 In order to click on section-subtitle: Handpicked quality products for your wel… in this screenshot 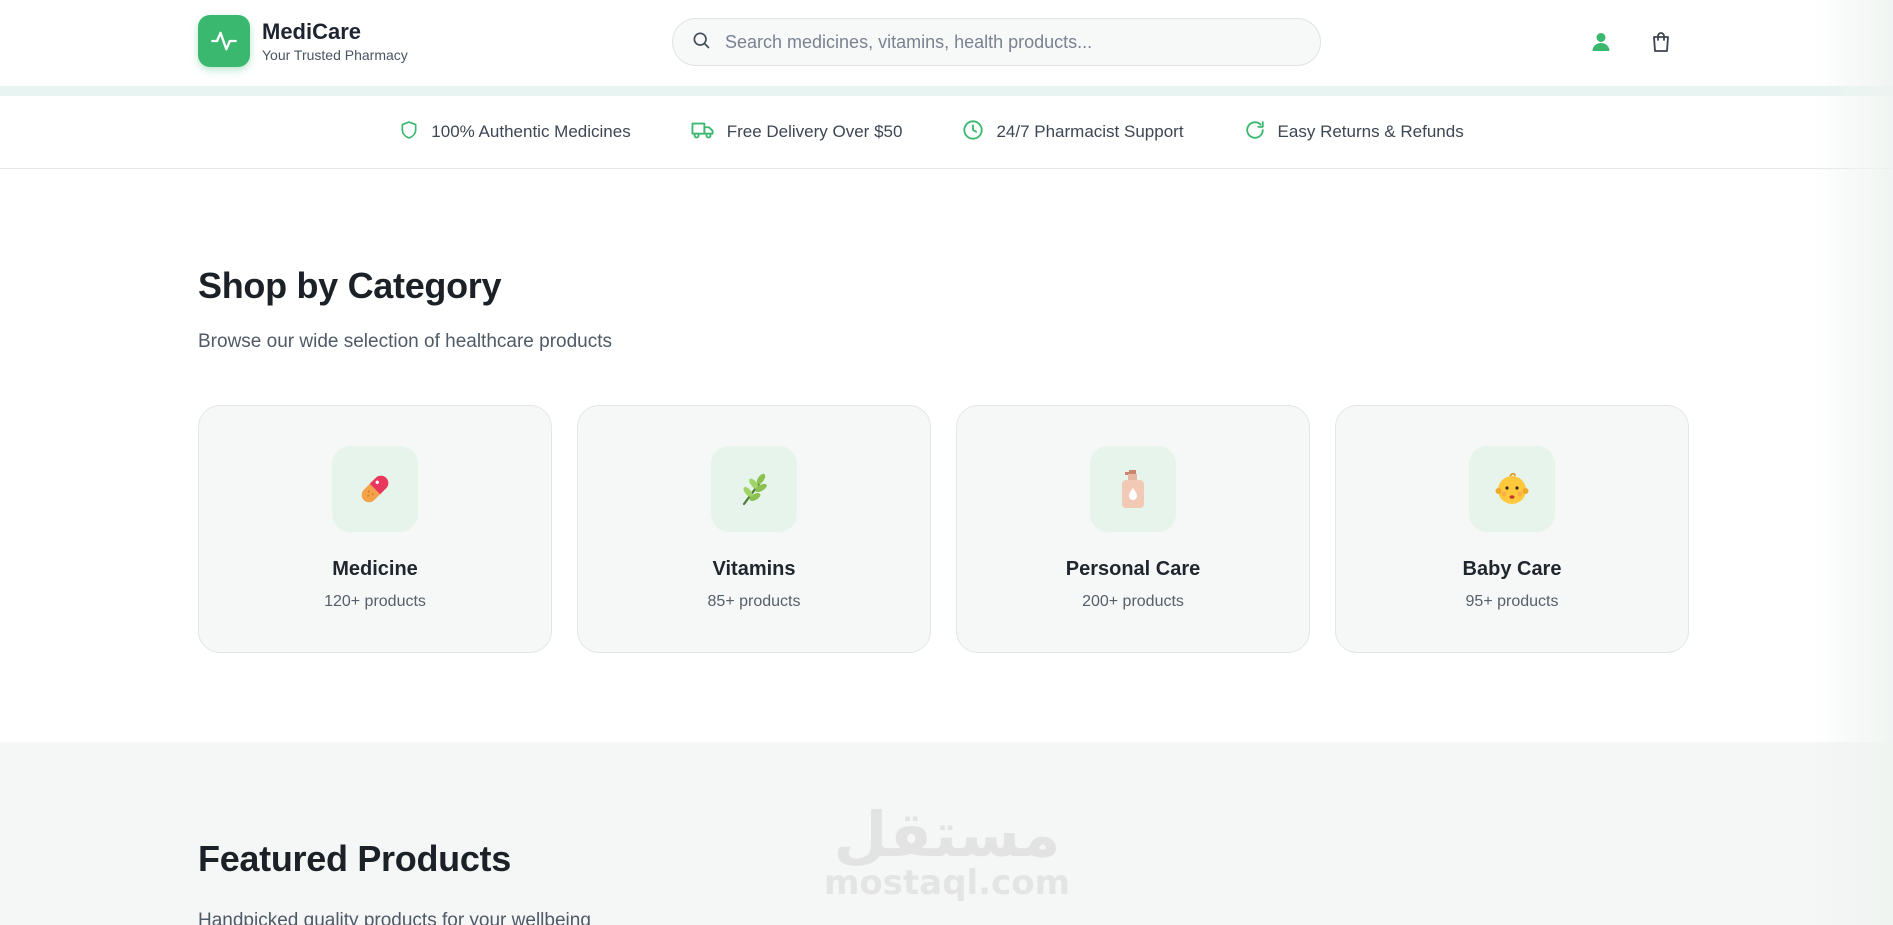, I will do `click(394, 917)`.